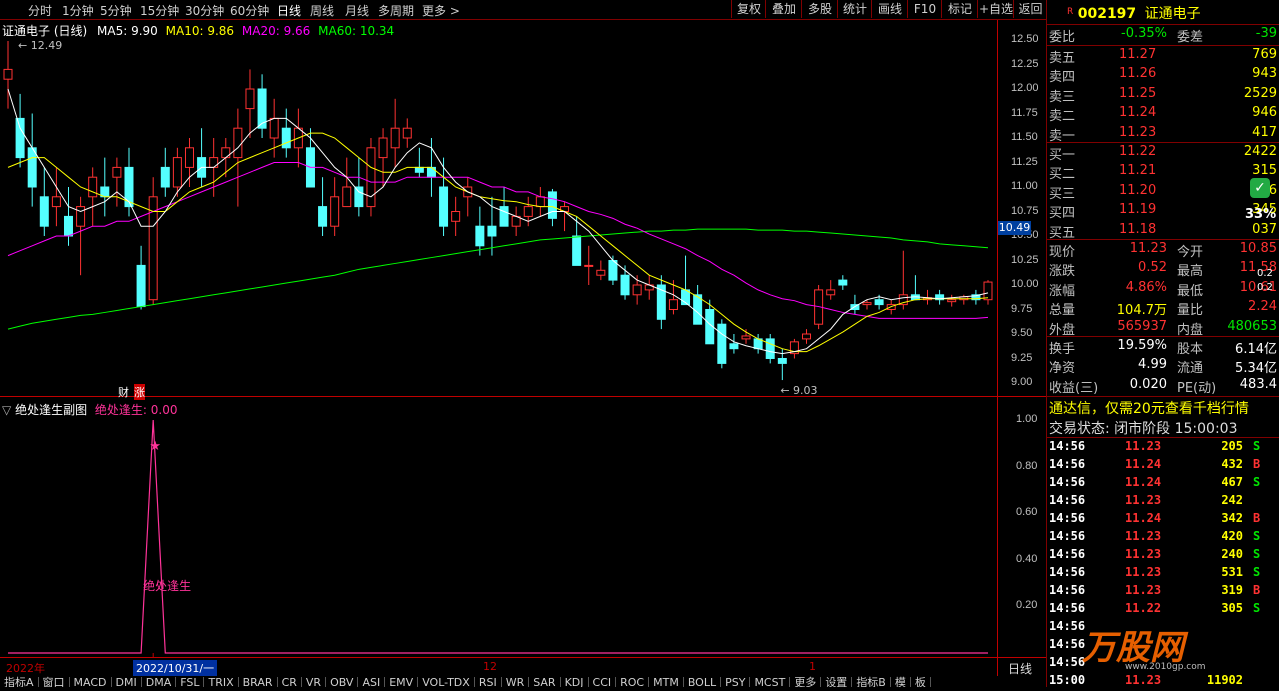  Describe the element at coordinates (1027, 605) in the screenshot. I see `sub-tick: 0.20` at that location.